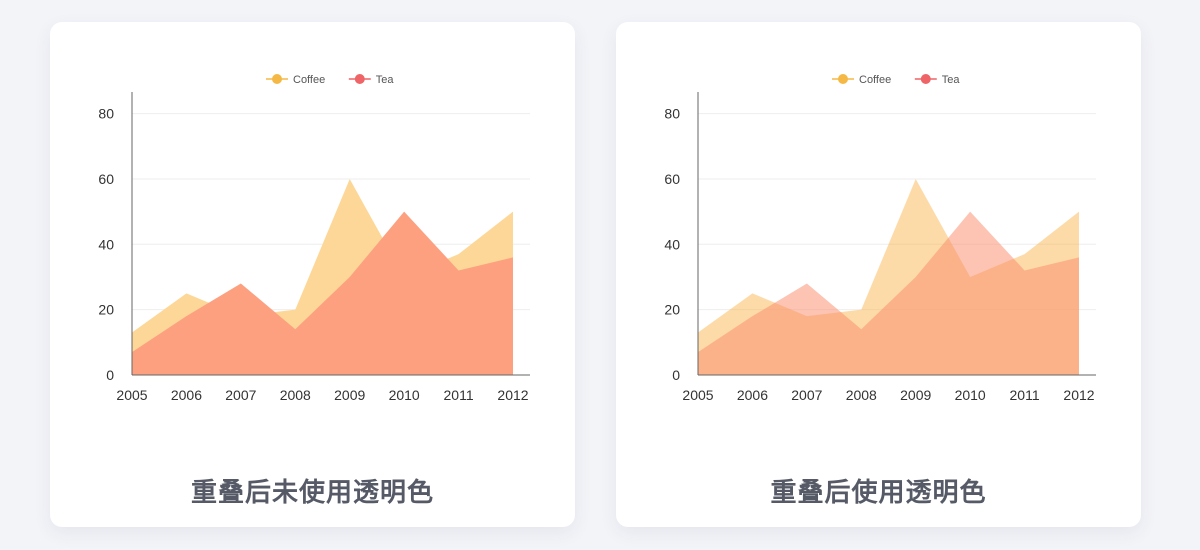  What do you see at coordinates (312, 493) in the screenshot?
I see `chart-caption-left: 重叠后未使用透明色` at bounding box center [312, 493].